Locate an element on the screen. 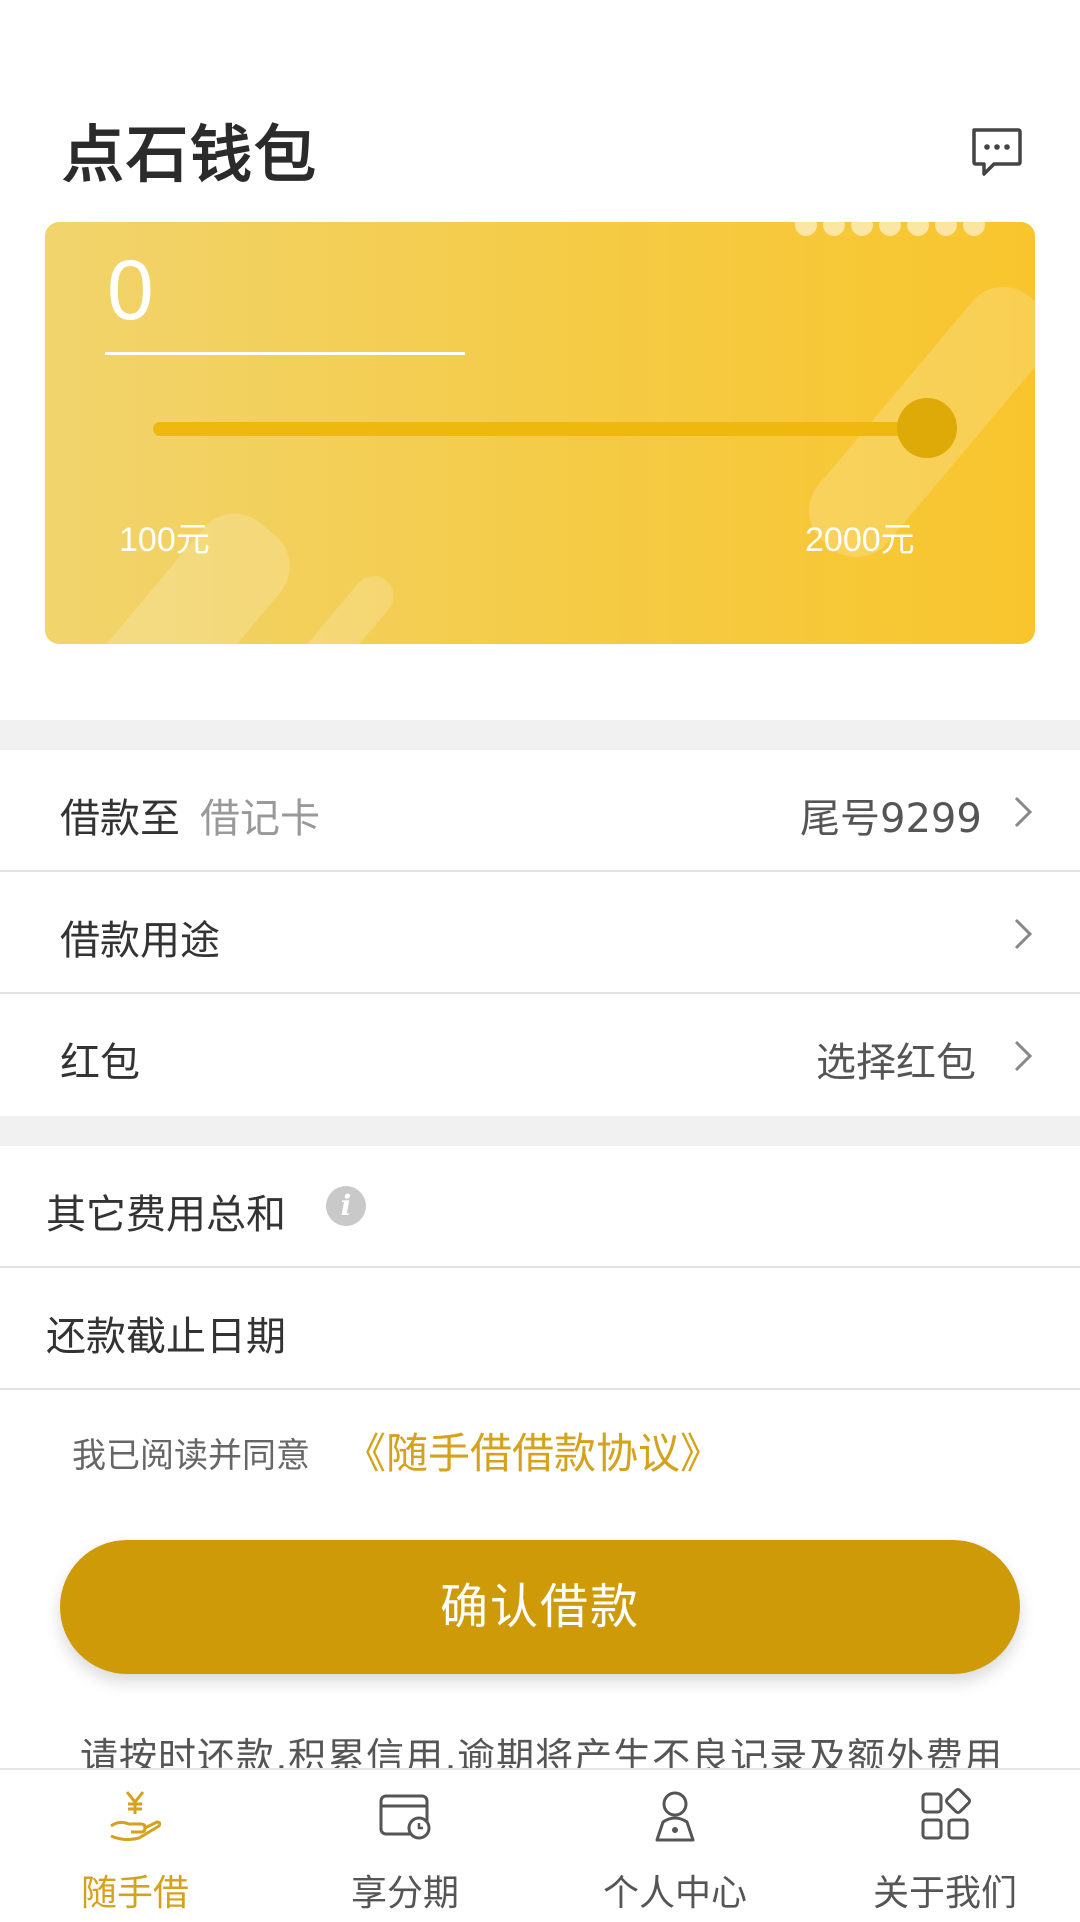  message-icon is located at coordinates (997, 152).